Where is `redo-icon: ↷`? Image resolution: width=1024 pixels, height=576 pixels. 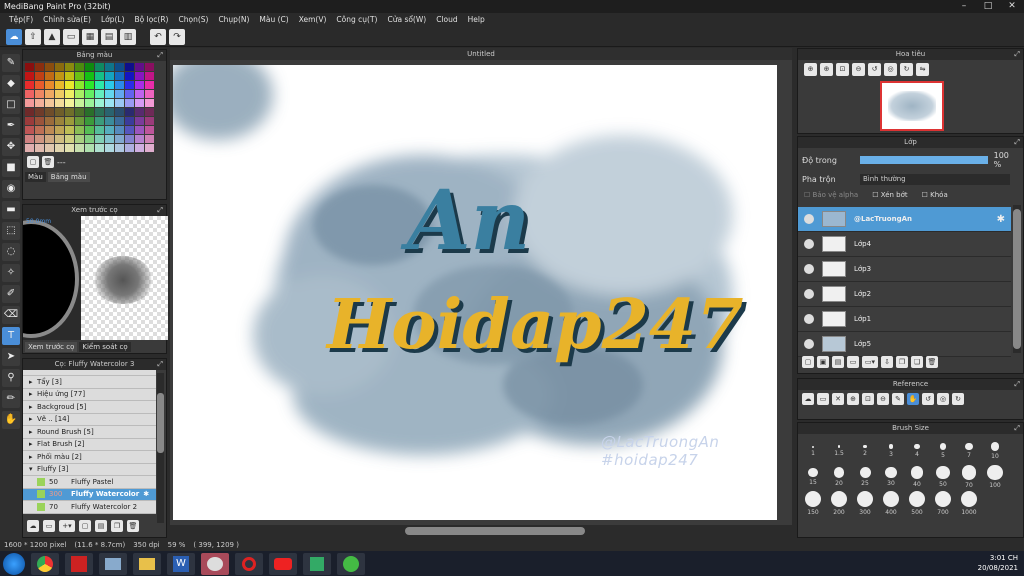 redo-icon: ↷ is located at coordinates (177, 36).